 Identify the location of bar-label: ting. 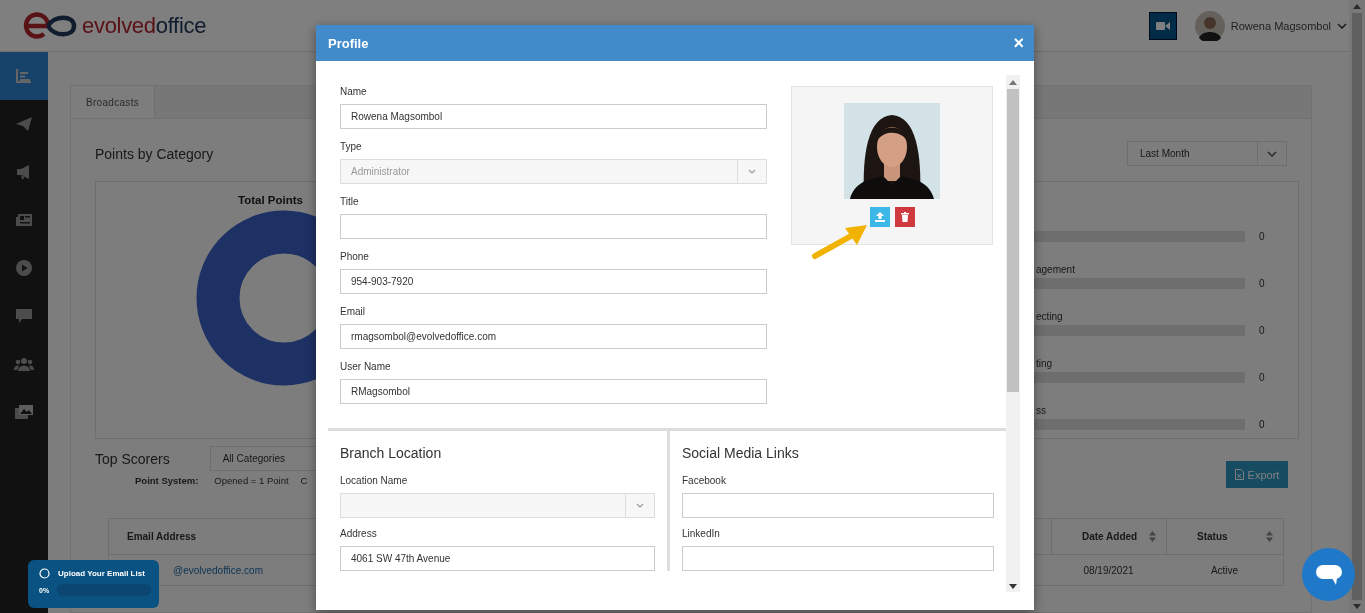
(1045, 364).